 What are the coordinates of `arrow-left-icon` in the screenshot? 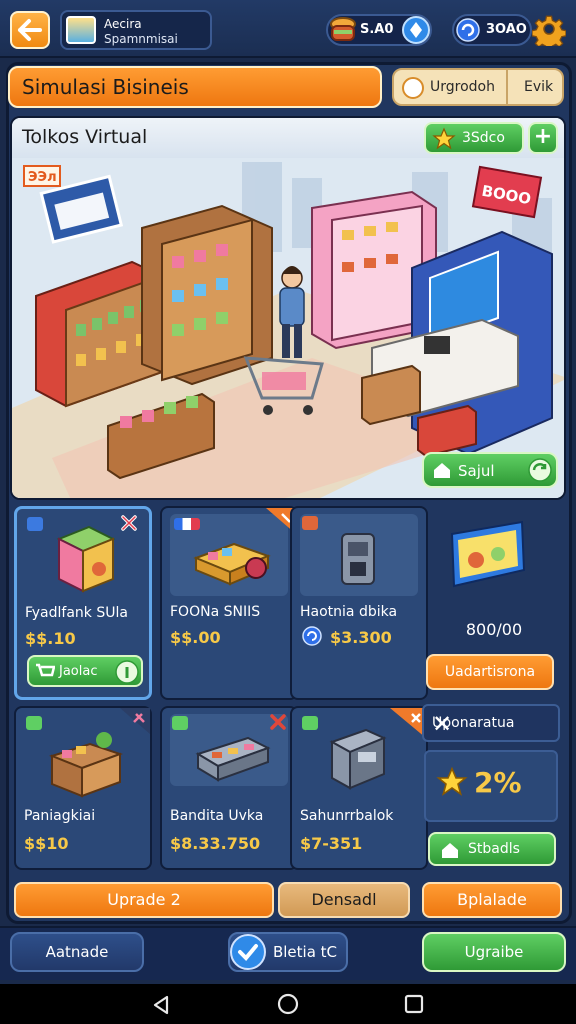 It's located at (30, 30).